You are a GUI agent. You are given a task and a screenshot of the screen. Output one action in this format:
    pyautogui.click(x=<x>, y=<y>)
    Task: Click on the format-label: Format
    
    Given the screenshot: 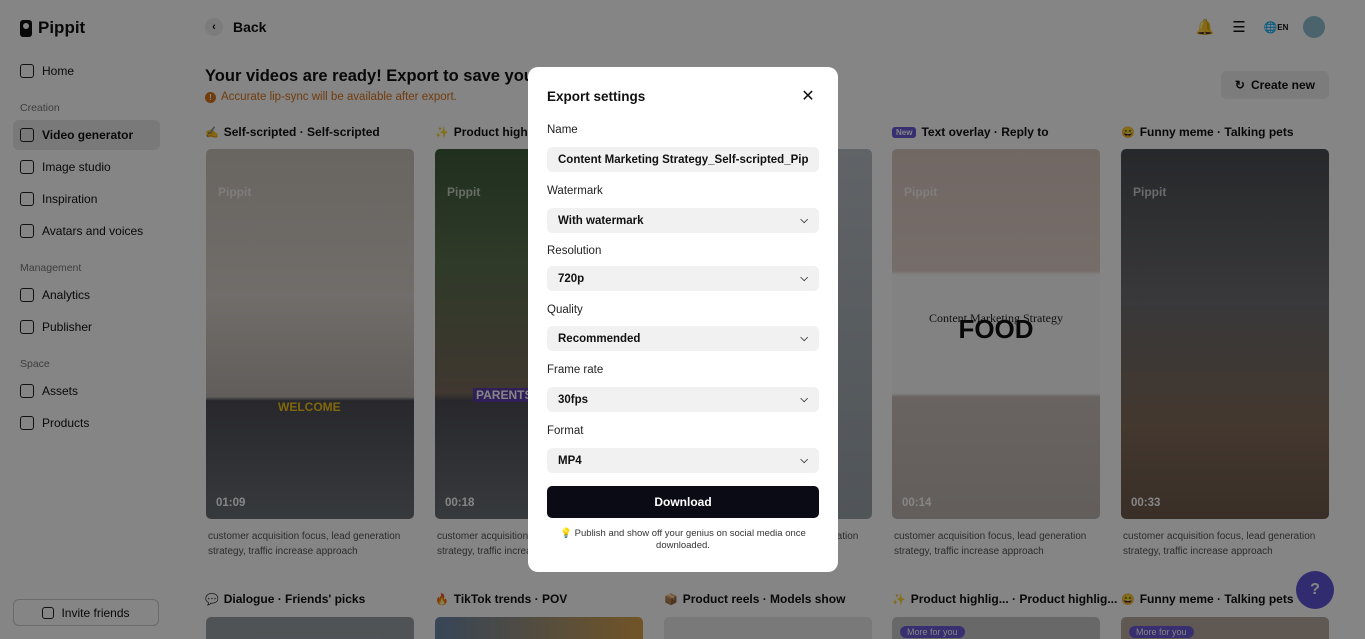 What is the action you would take?
    pyautogui.click(x=565, y=431)
    